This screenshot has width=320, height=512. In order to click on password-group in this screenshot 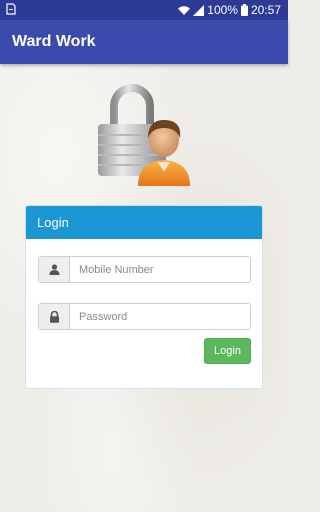, I will do `click(144, 316)`.